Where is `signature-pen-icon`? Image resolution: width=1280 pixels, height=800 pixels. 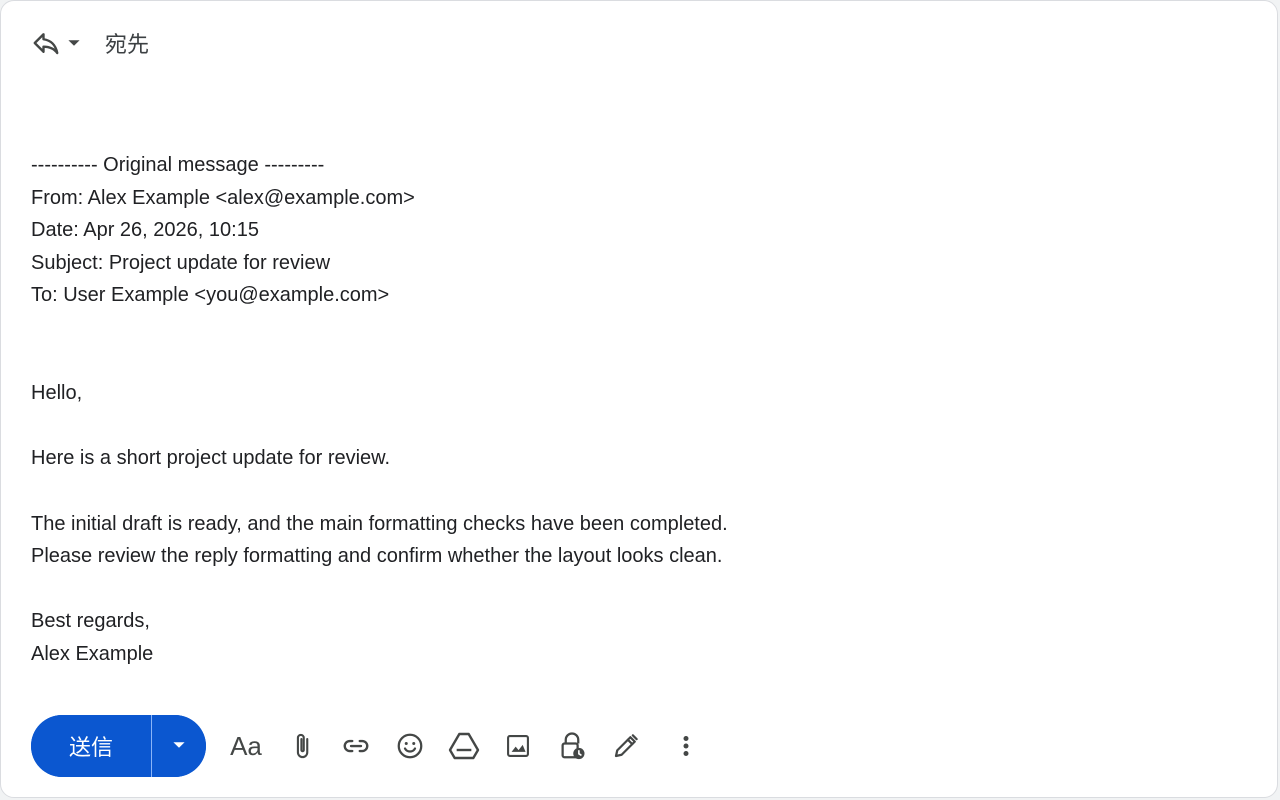 signature-pen-icon is located at coordinates (626, 746).